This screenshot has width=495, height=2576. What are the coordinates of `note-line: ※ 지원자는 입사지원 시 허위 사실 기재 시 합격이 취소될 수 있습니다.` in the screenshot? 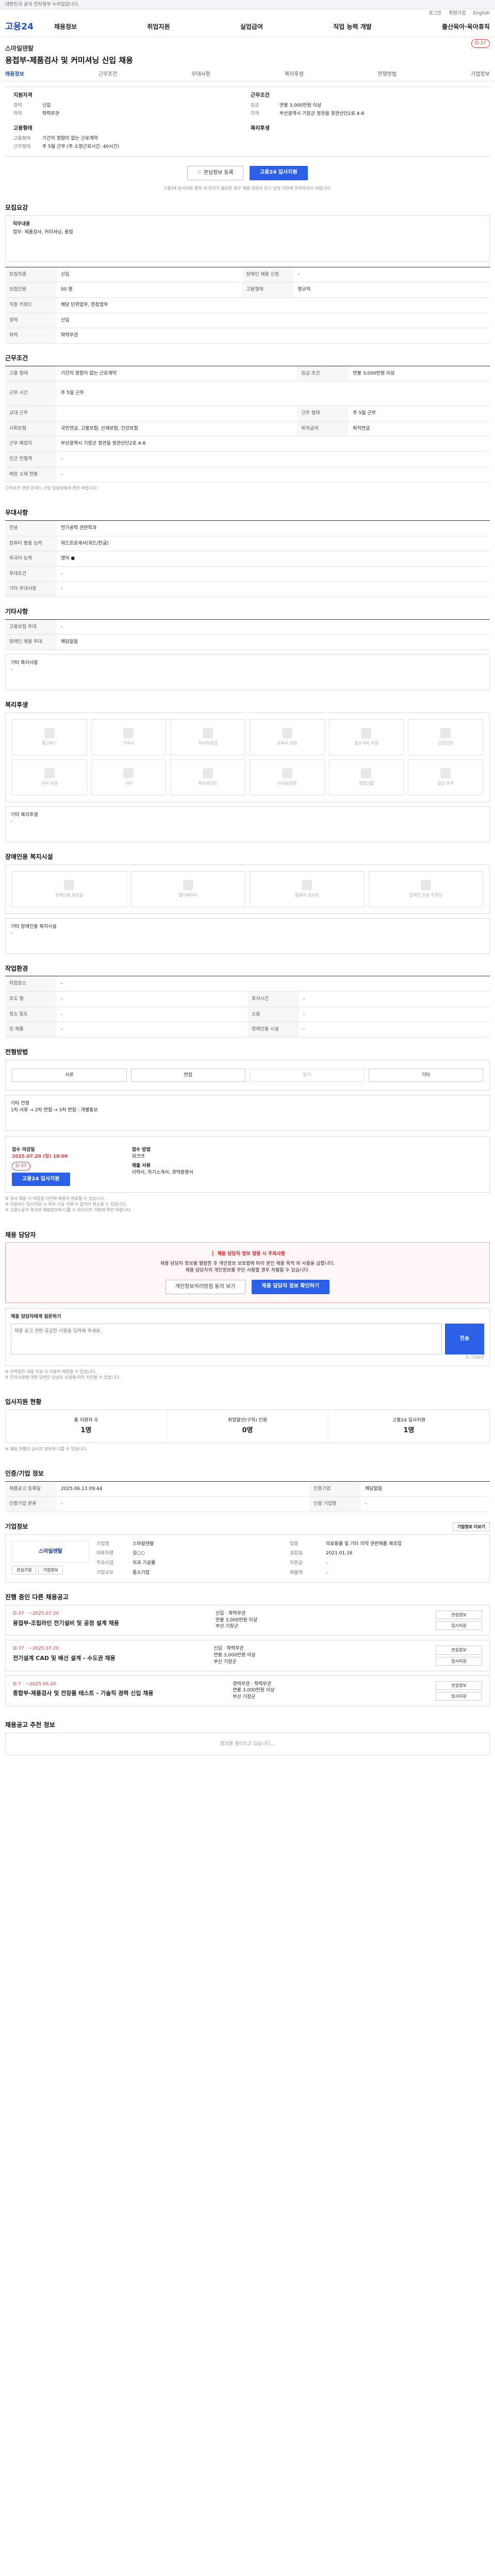 It's located at (66, 1204).